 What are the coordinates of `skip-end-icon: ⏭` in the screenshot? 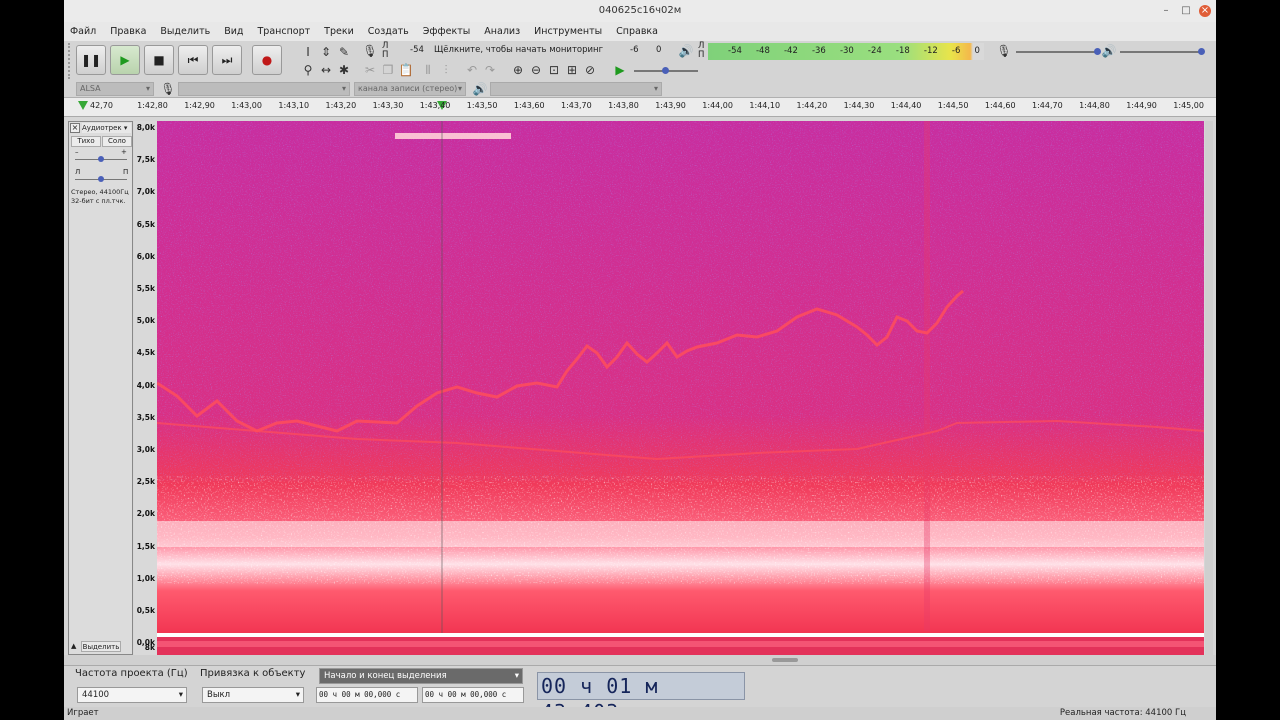 It's located at (227, 59).